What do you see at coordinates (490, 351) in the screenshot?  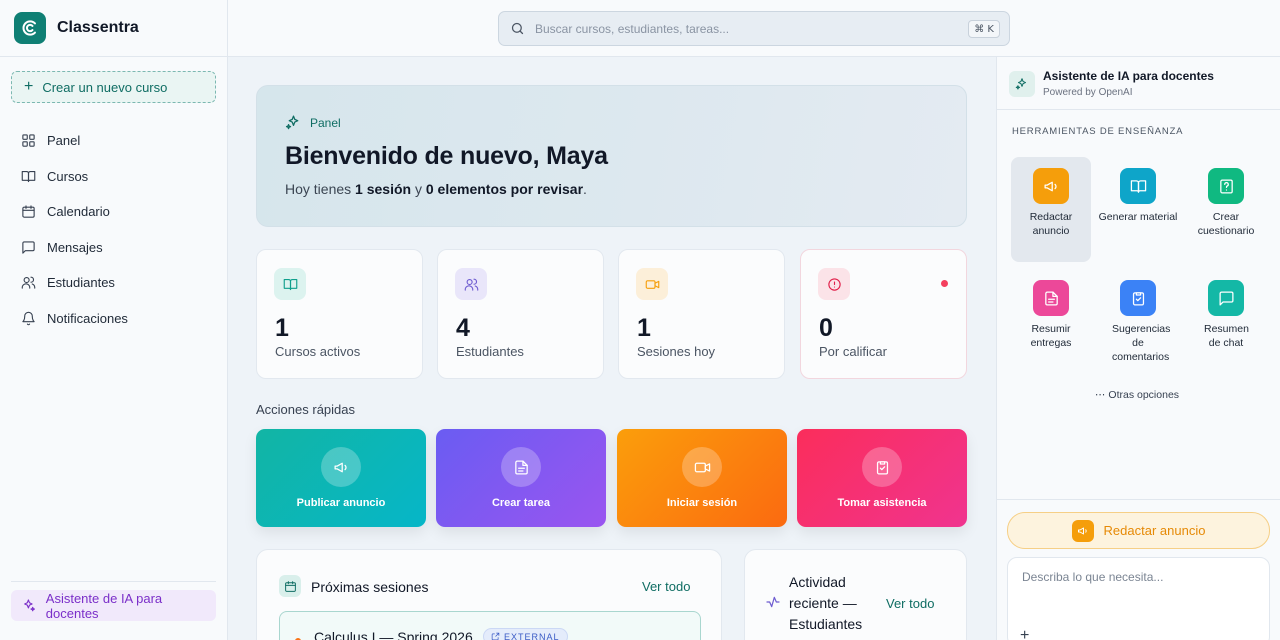 I see `stat-label: Estudiantes` at bounding box center [490, 351].